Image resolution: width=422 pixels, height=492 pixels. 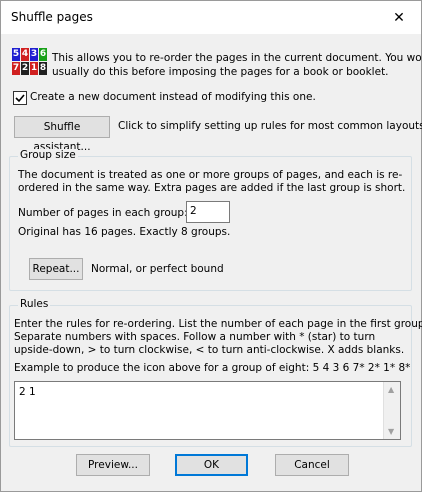 I want to click on close-icon: ✕, so click(x=399, y=17).